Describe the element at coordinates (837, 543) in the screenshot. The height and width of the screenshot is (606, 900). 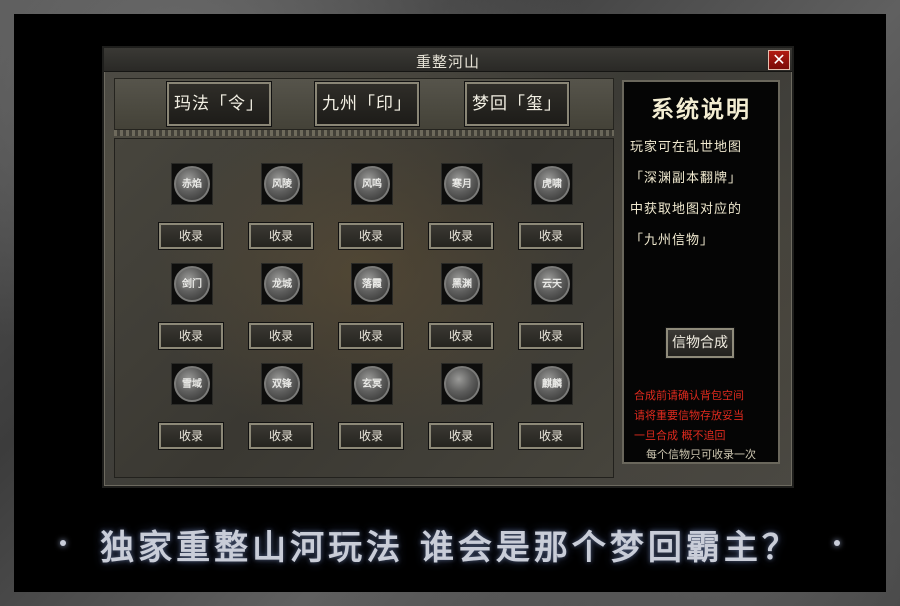
I see `slogan-right-dot` at that location.